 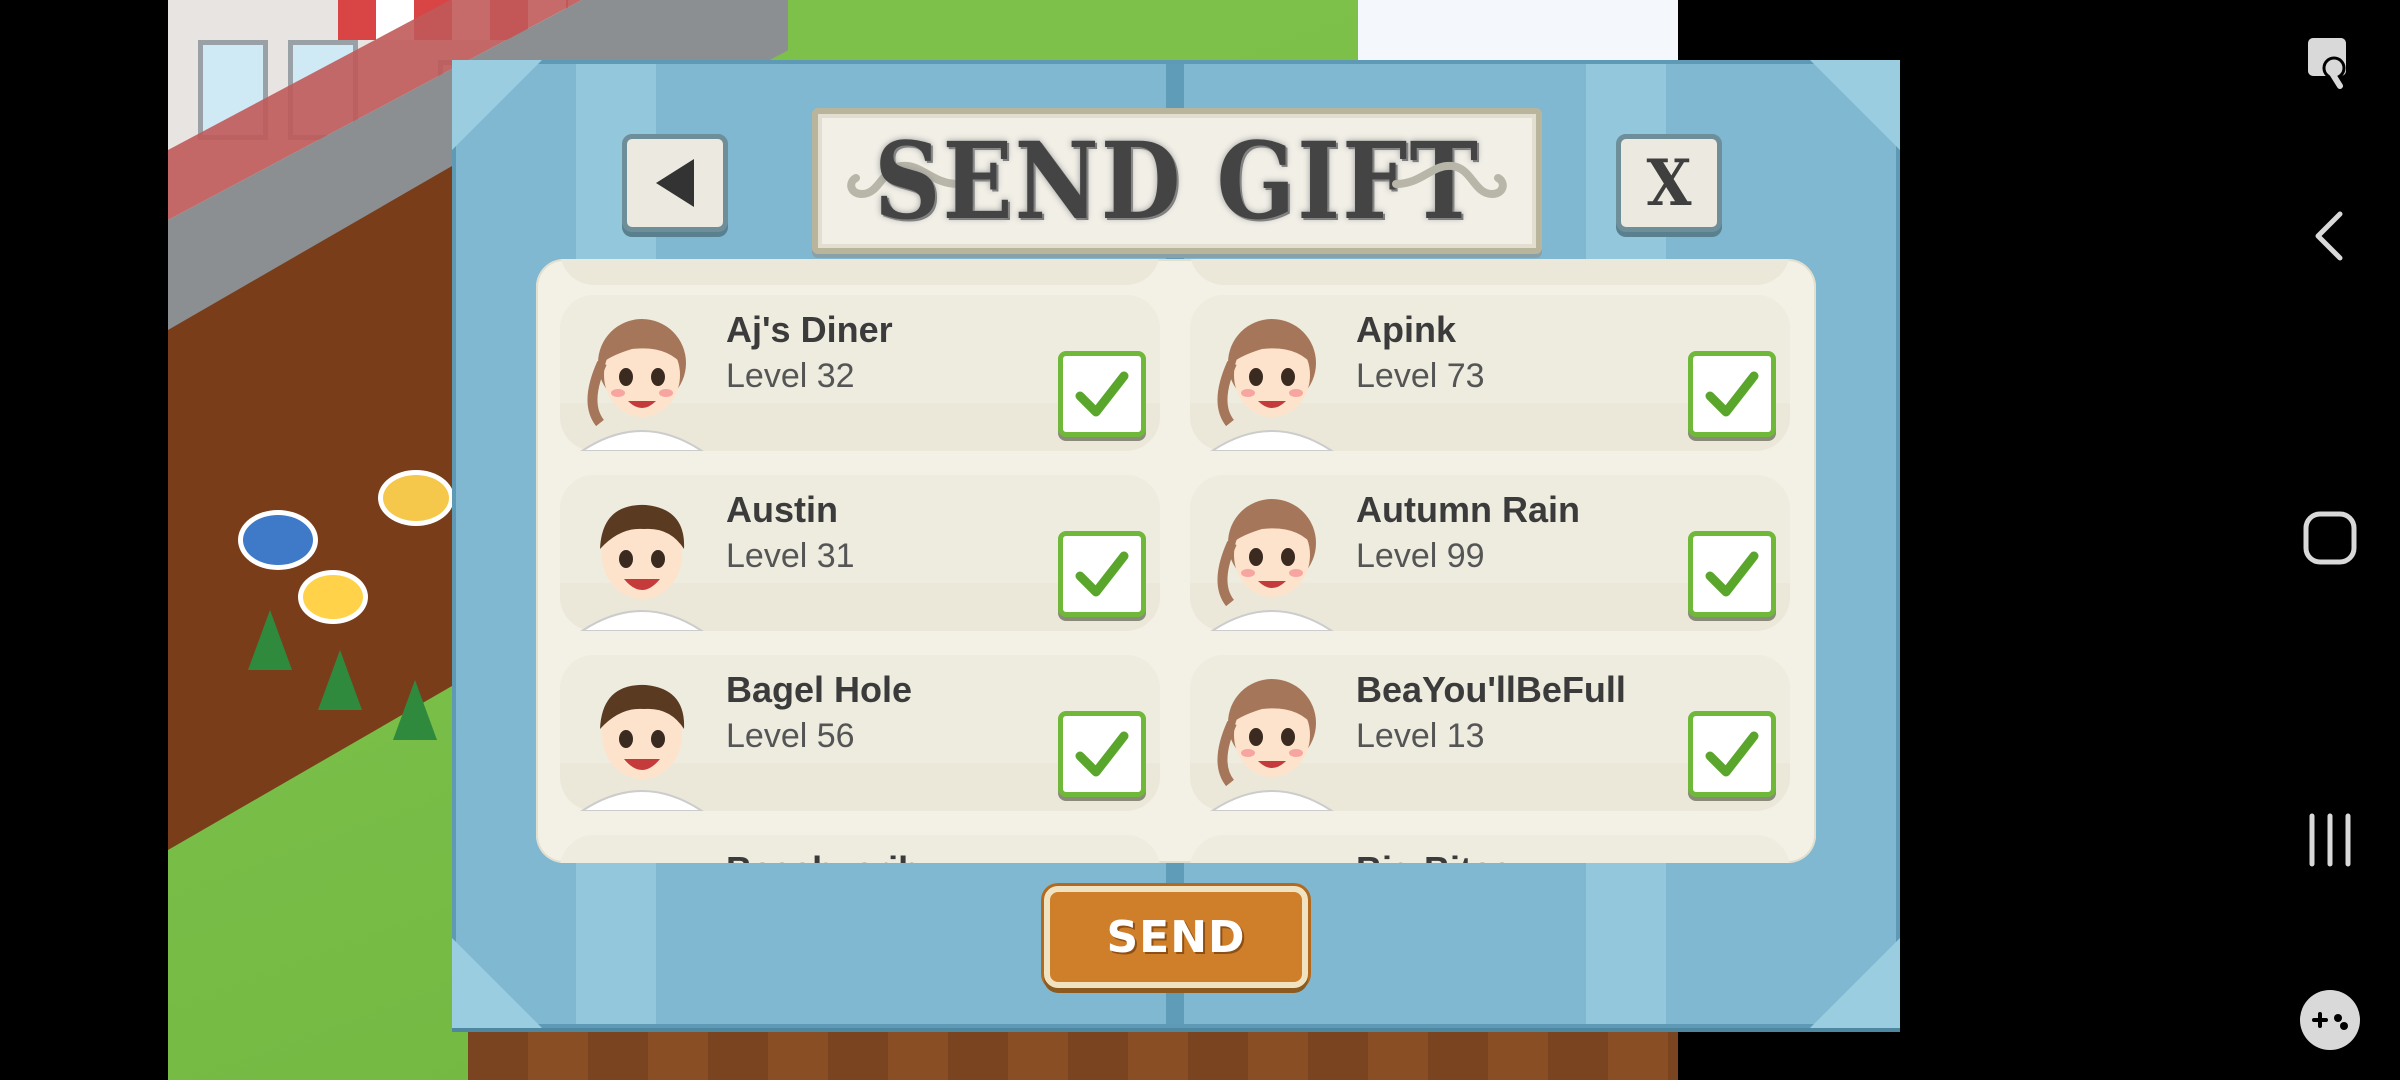 I want to click on game-tools-button, so click(x=2330, y=1020).